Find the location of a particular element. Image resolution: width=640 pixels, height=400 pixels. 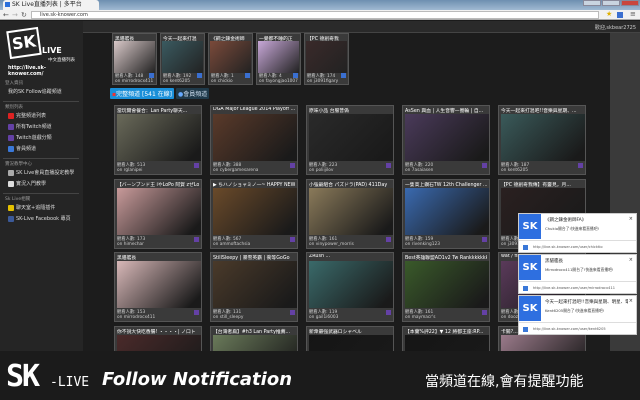

browser-tab: SK Live直播列表 | 多平台 is located at coordinates (51, 5).